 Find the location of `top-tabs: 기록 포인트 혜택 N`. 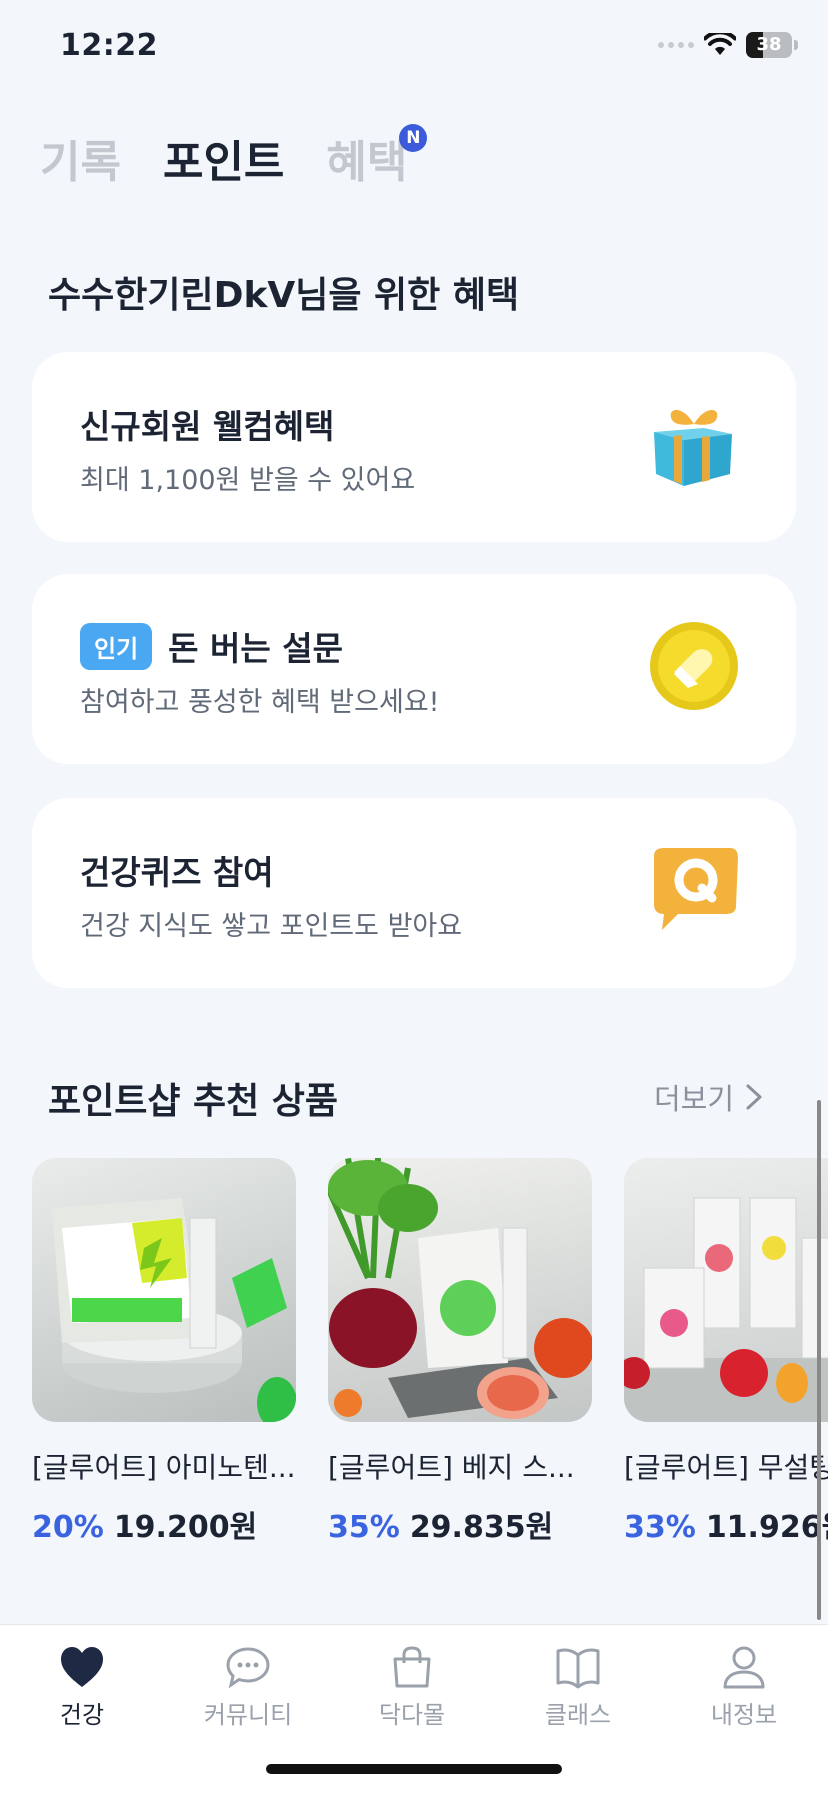

top-tabs: 기록 포인트 혜택 N is located at coordinates (234, 157).